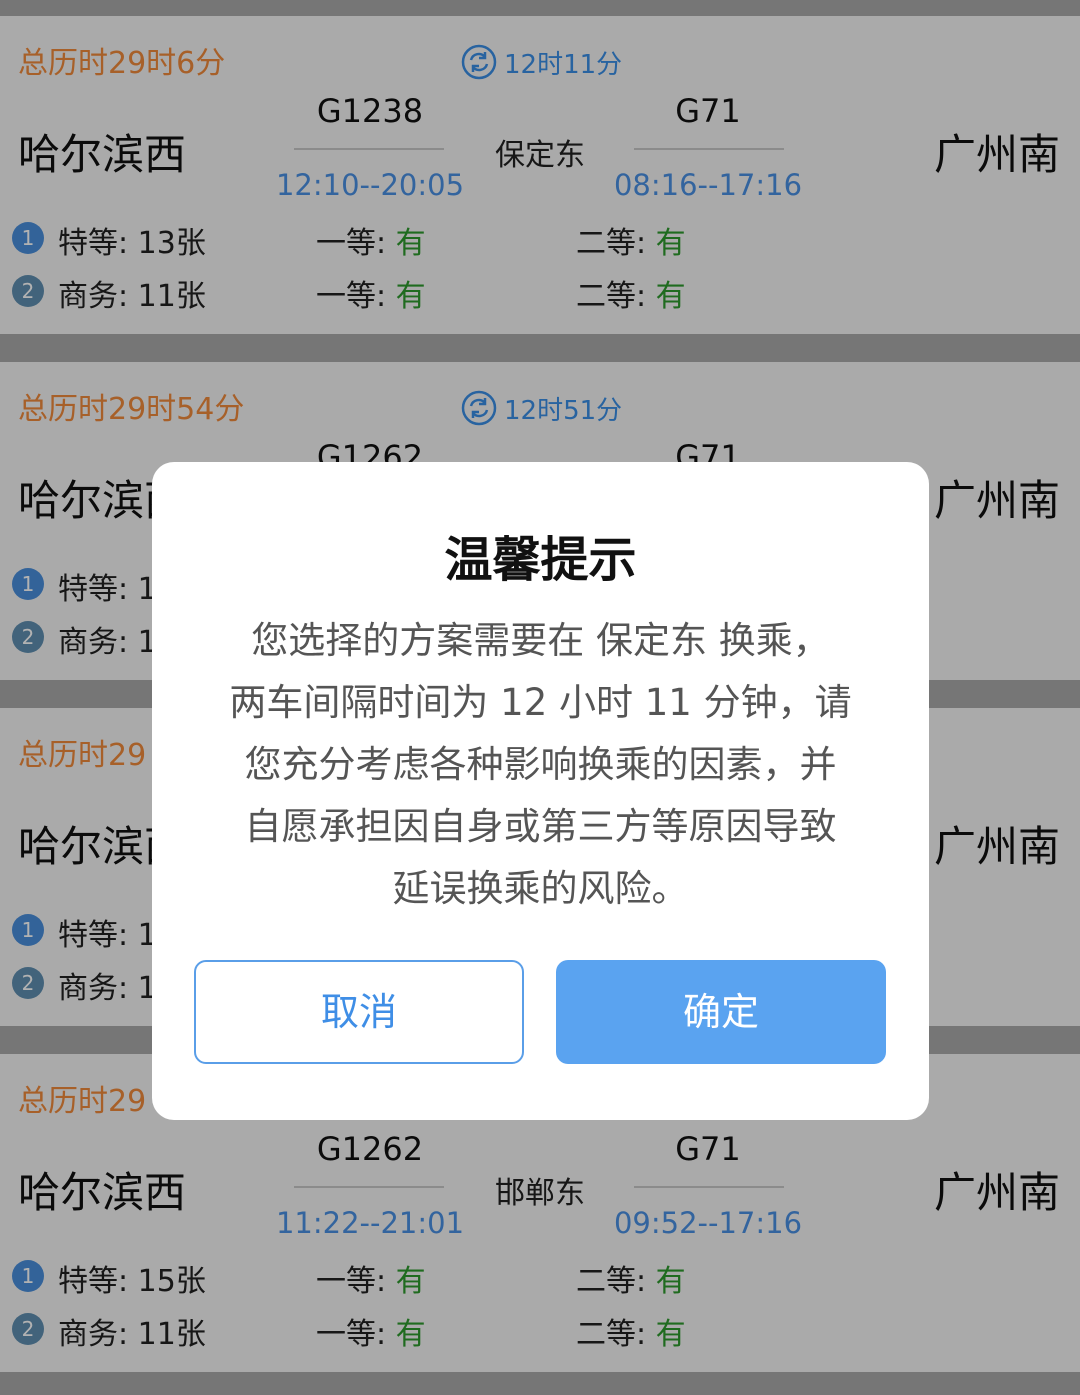  Describe the element at coordinates (359, 1012) in the screenshot. I see `cancel-button: 取消` at that location.